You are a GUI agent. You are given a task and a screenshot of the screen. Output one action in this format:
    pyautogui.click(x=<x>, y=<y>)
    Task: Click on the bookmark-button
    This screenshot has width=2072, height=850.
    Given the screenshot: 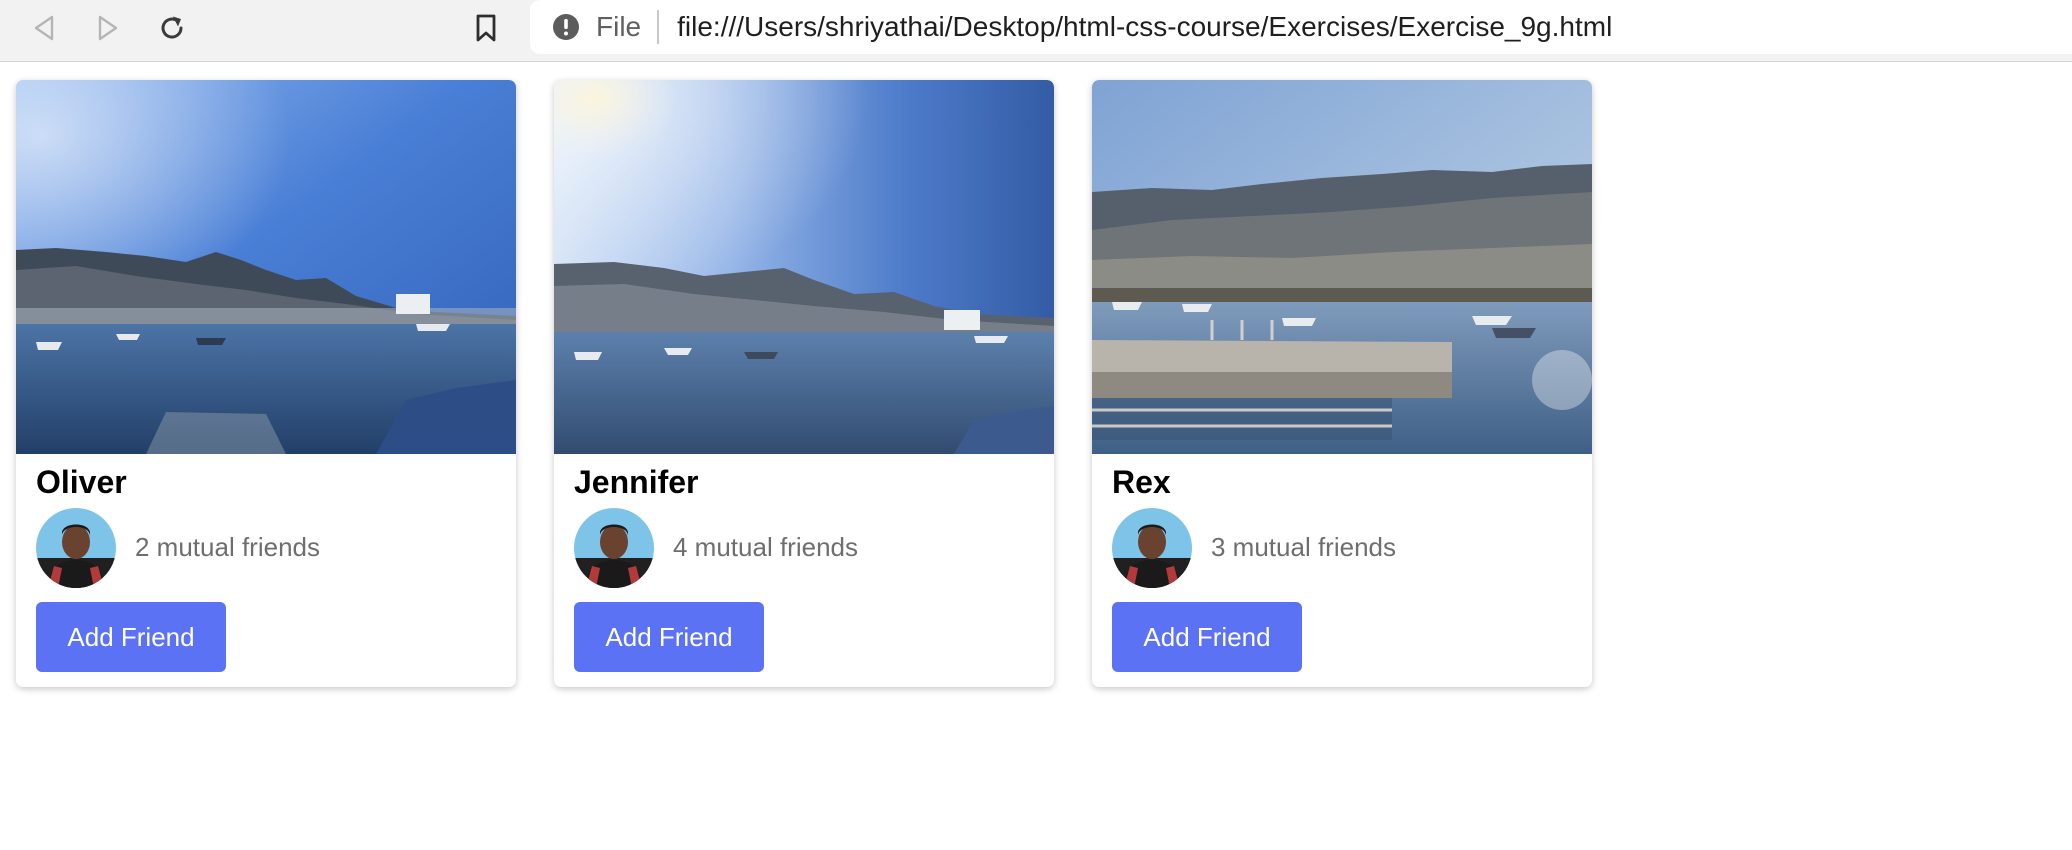 What is the action you would take?
    pyautogui.click(x=486, y=28)
    